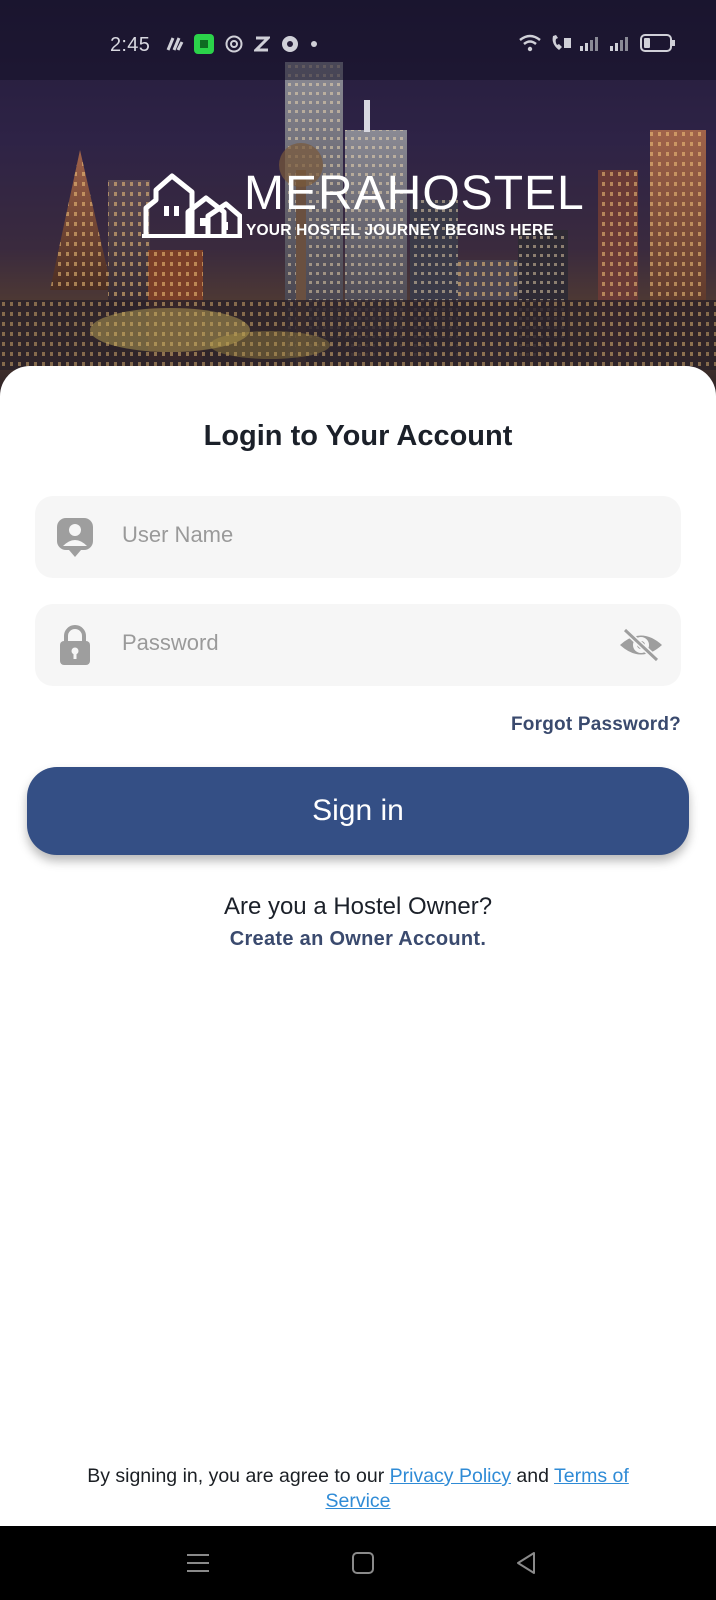  I want to click on page-title: Login to Your Account, so click(358, 436).